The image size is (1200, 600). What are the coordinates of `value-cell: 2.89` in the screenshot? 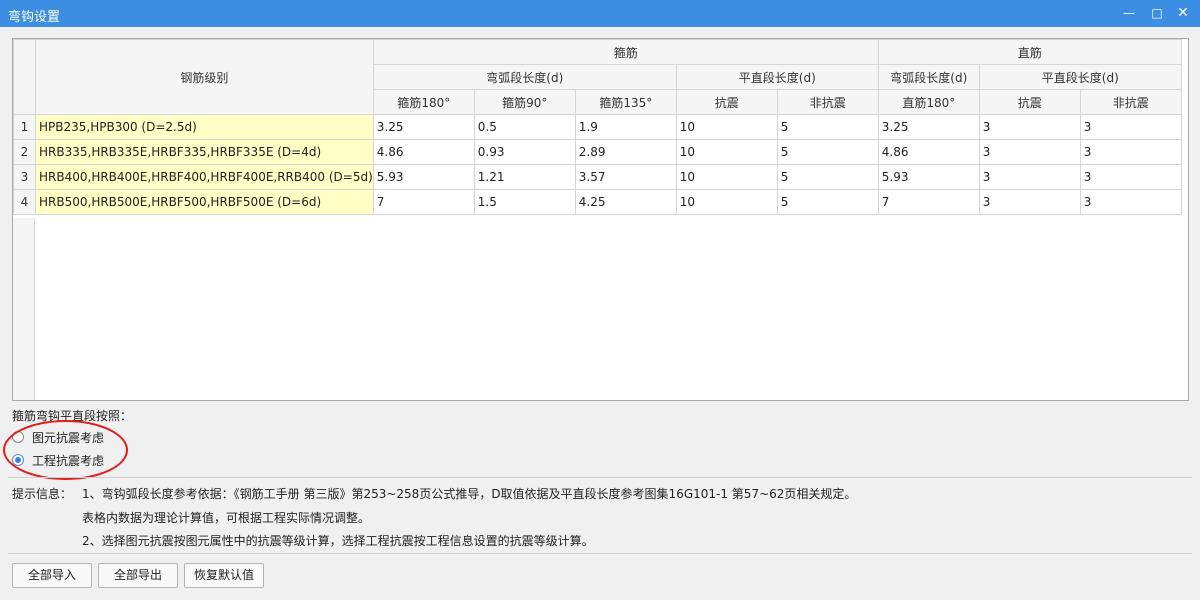 It's located at (625, 152).